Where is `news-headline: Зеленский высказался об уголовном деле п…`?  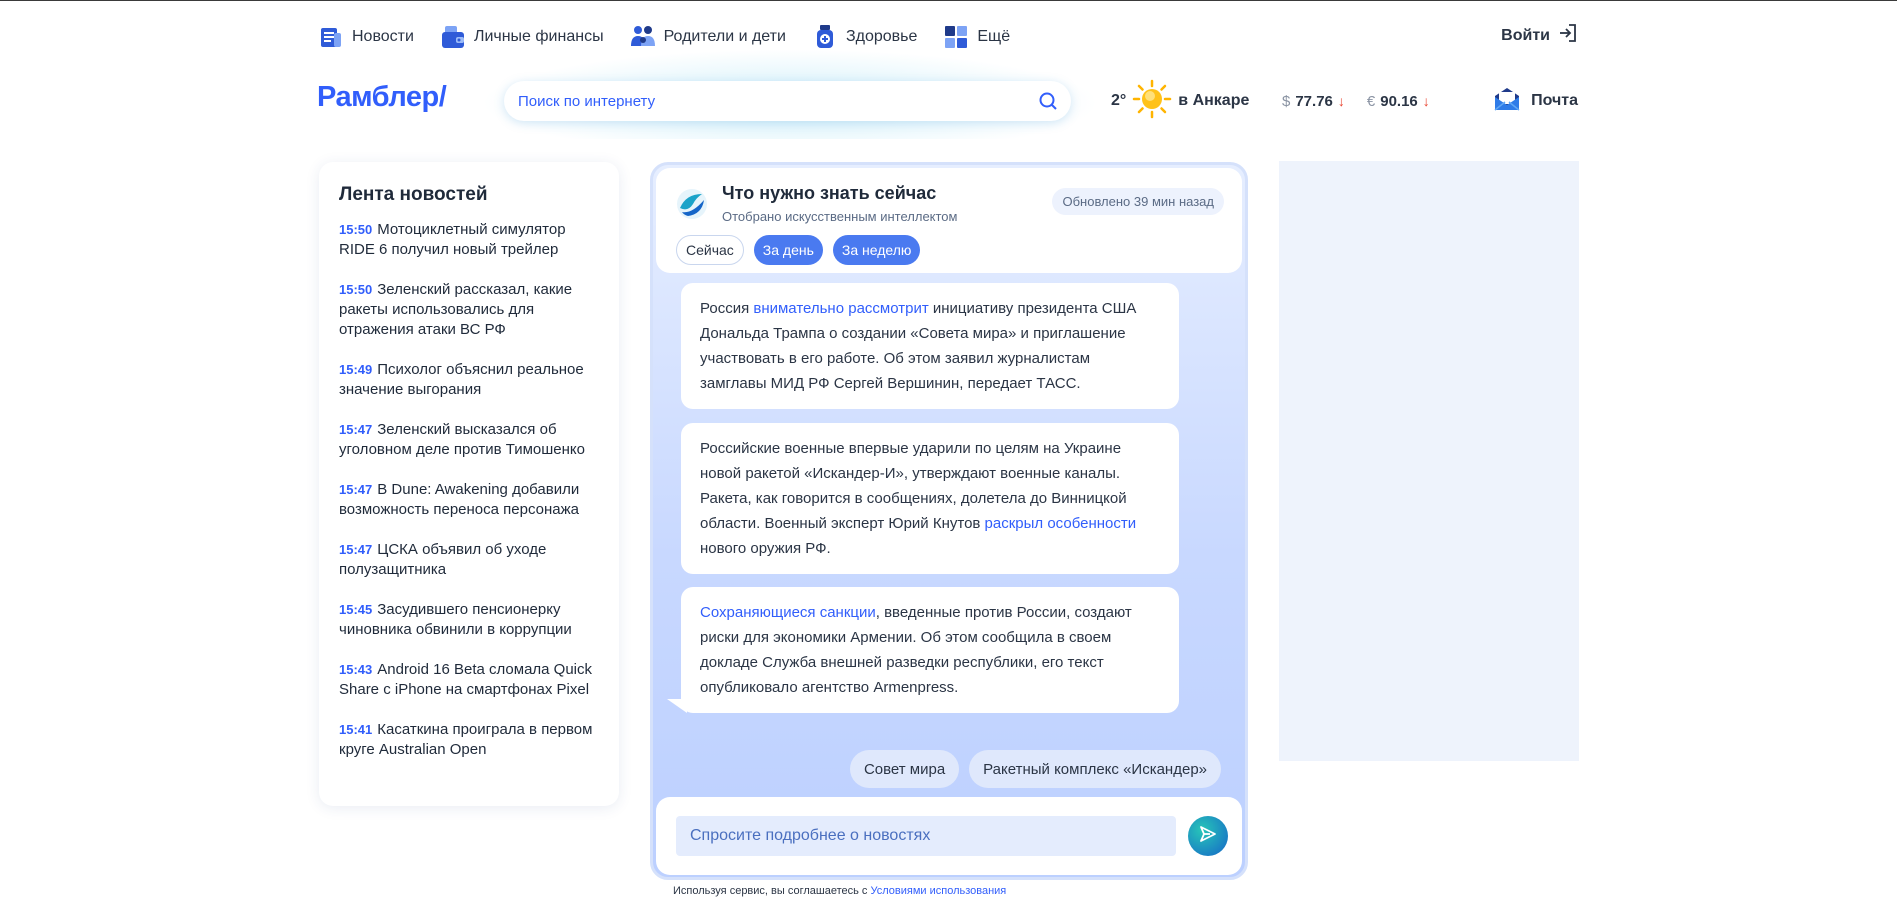
news-headline: Зеленский высказался об уголовном деле п… is located at coordinates (462, 439).